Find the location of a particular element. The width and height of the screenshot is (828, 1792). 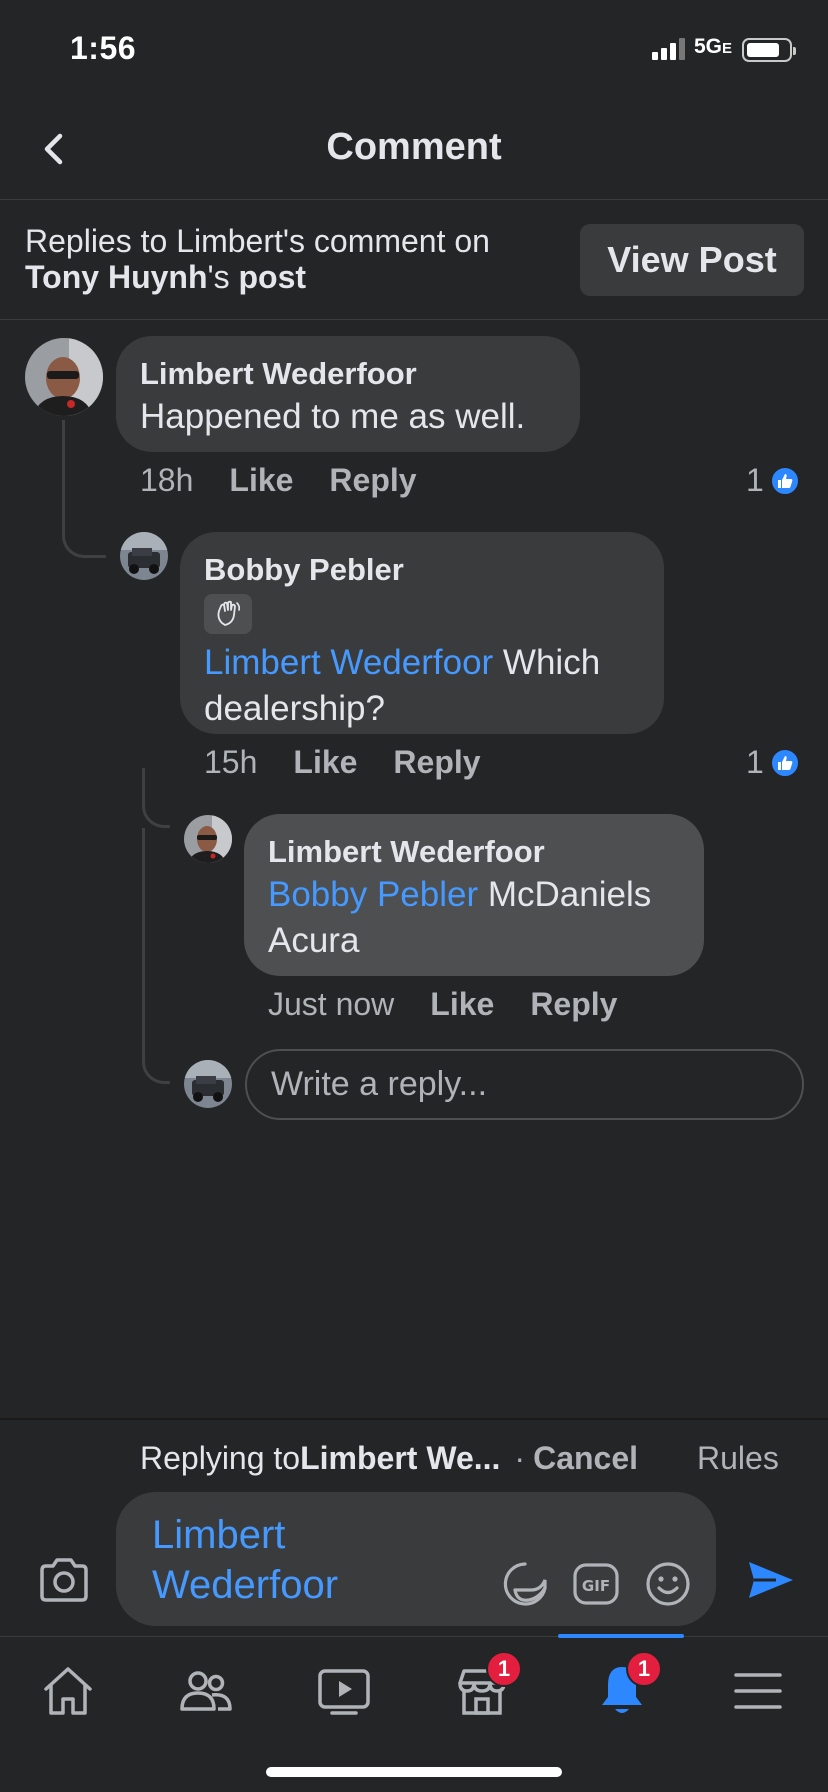

notifications-badge: 1 is located at coordinates (644, 1669).